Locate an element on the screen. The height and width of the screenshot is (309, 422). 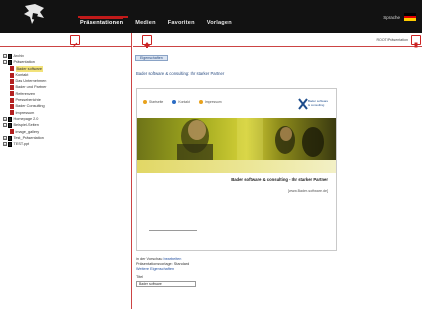
title-field: Bader software is located at coordinates (166, 283).